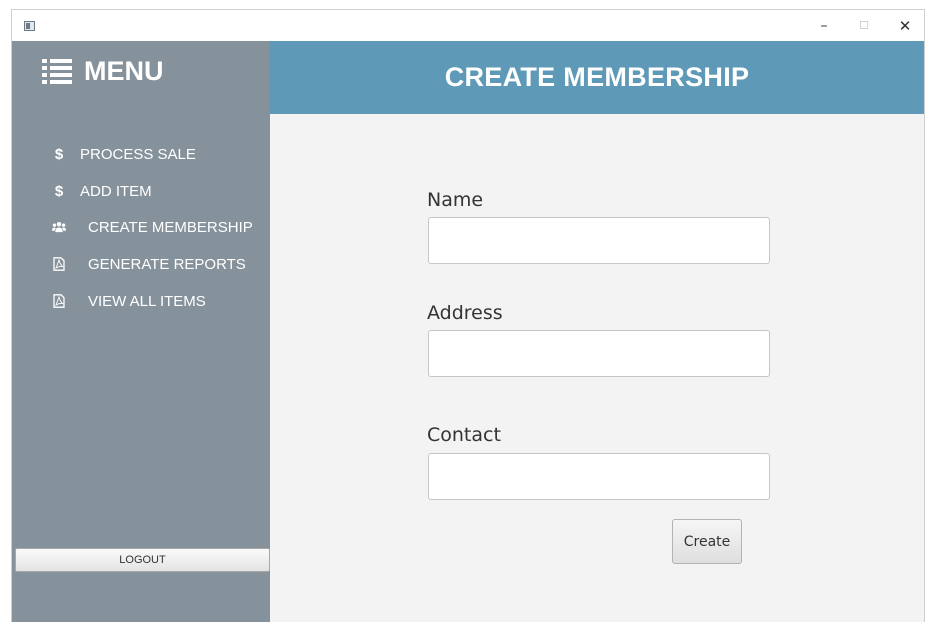  Describe the element at coordinates (599, 353) in the screenshot. I see `address-input` at that location.